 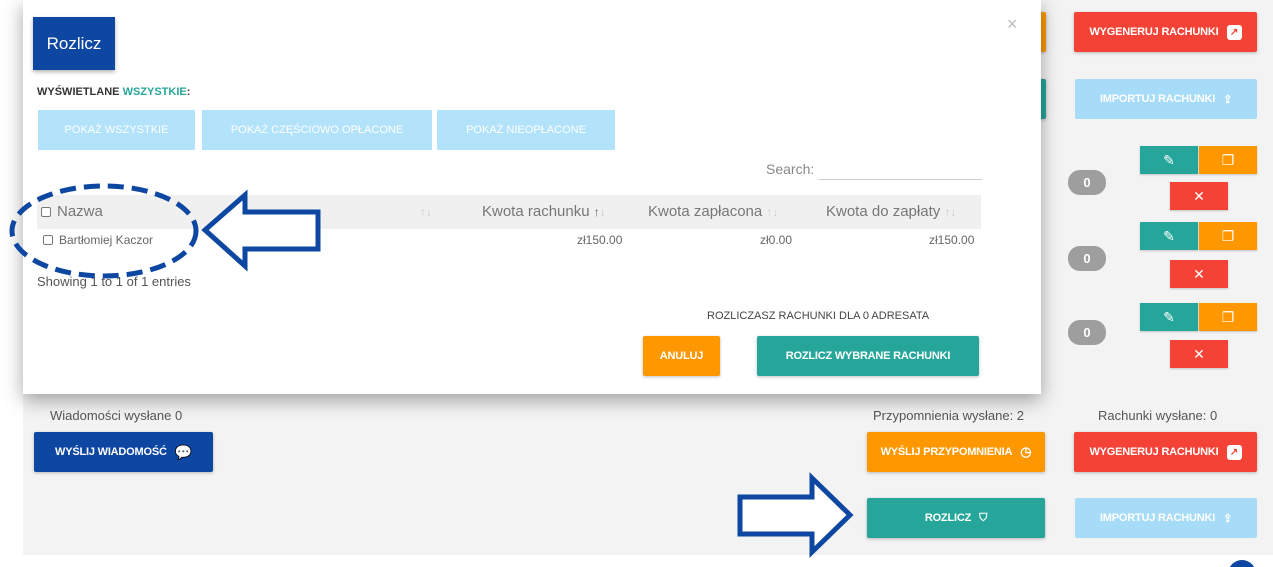 What do you see at coordinates (114, 281) in the screenshot?
I see `entries-info: Showing 1 to 1 of 1 entries` at bounding box center [114, 281].